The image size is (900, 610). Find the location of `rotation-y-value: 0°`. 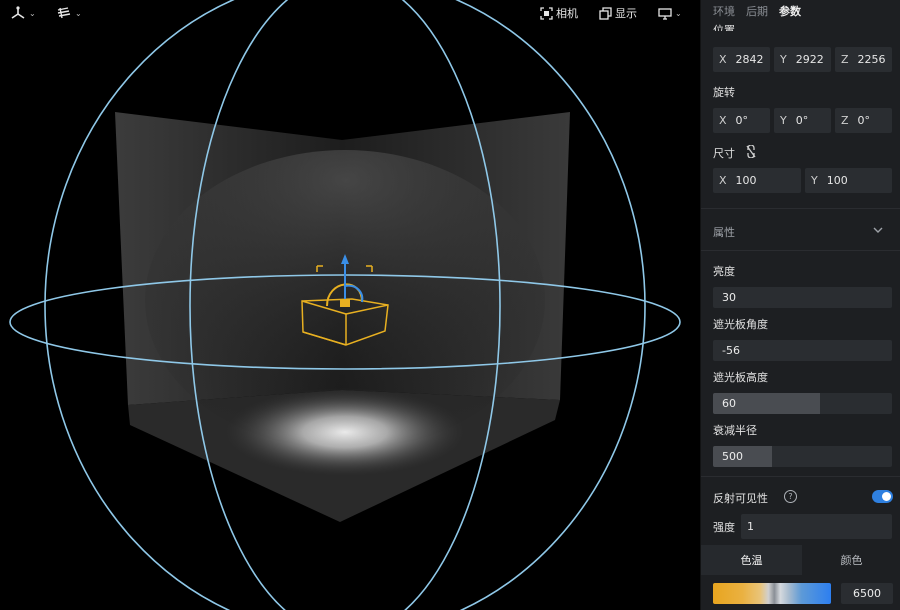

rotation-y-value: 0° is located at coordinates (802, 120).